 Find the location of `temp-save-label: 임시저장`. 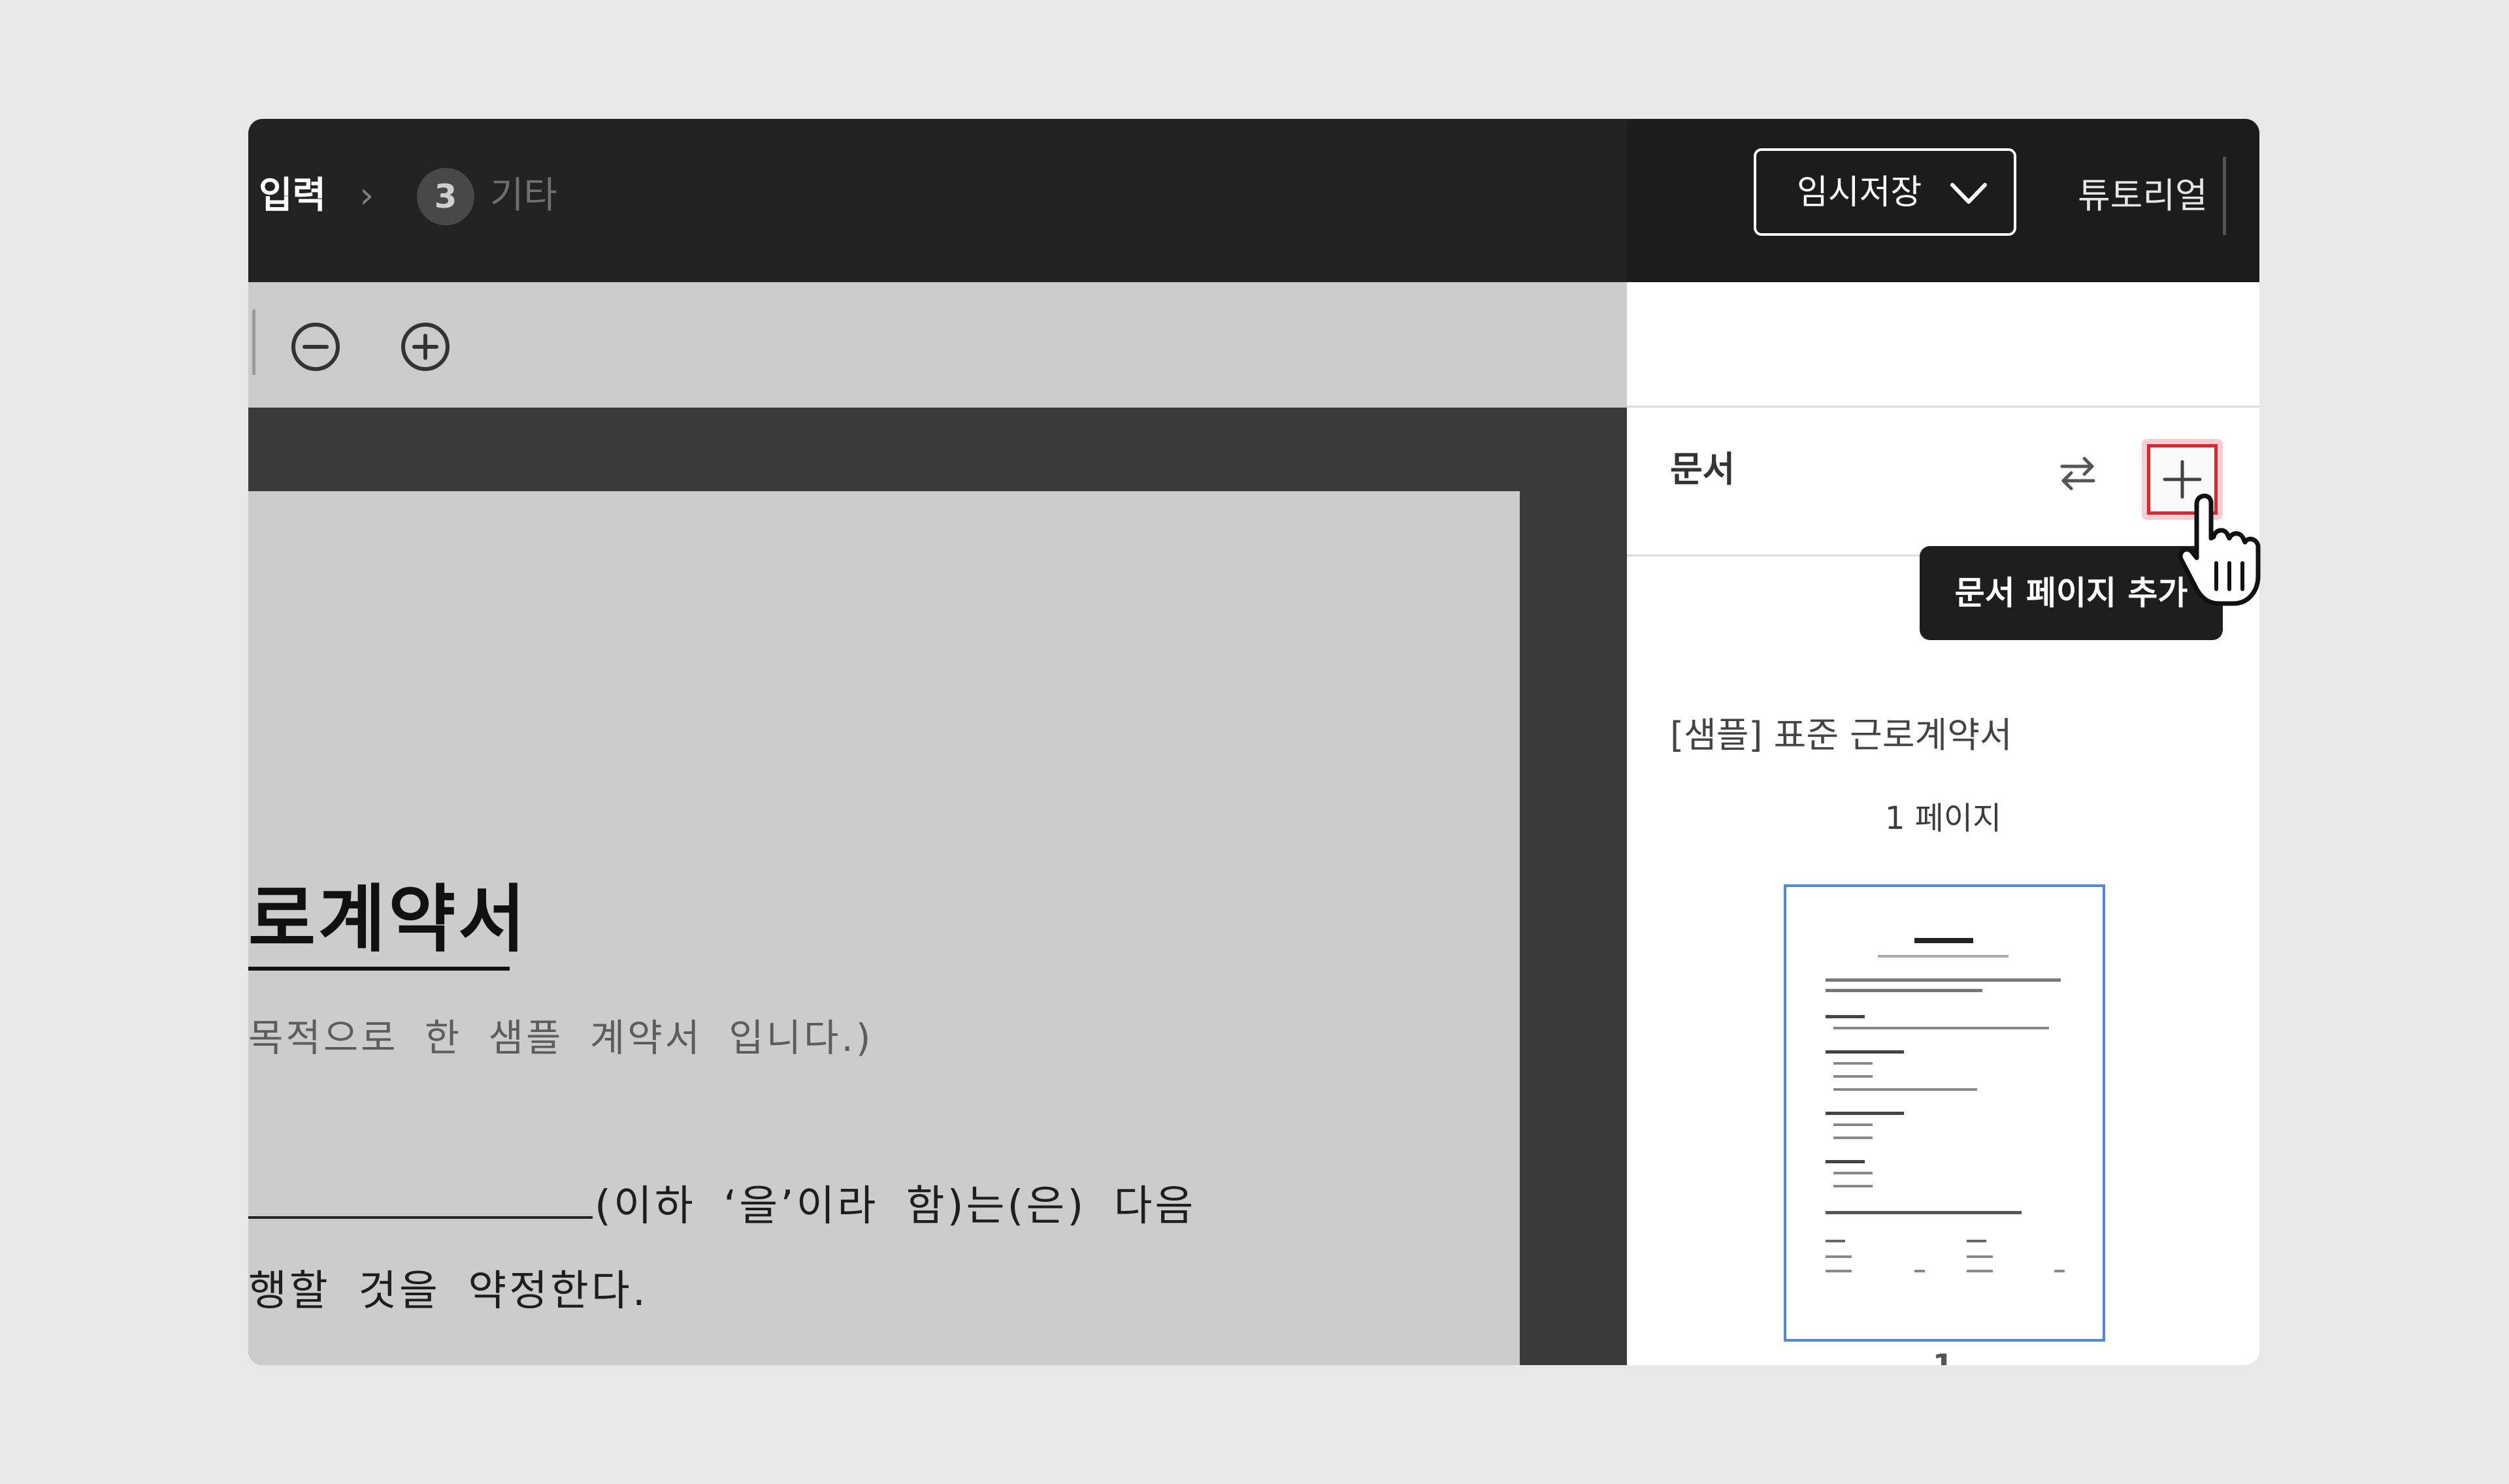

temp-save-label: 임시저장 is located at coordinates (1859, 192).